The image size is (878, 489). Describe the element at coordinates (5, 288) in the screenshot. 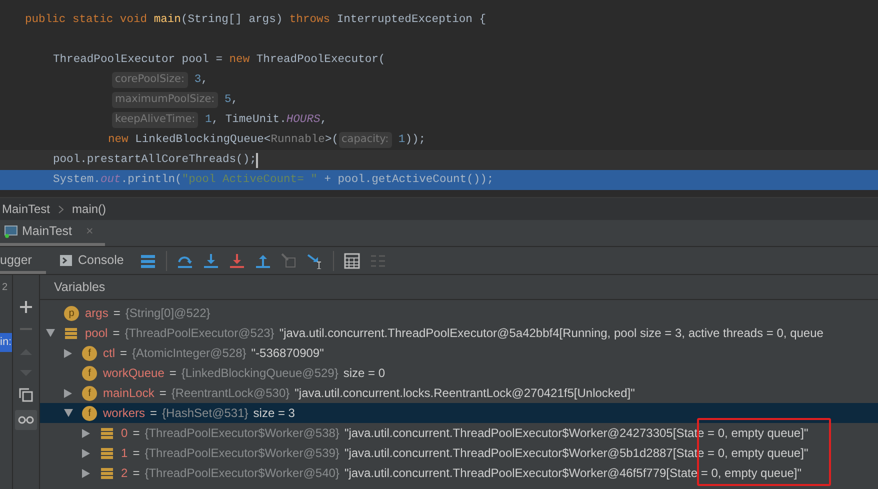

I see `frame-count: 2` at that location.